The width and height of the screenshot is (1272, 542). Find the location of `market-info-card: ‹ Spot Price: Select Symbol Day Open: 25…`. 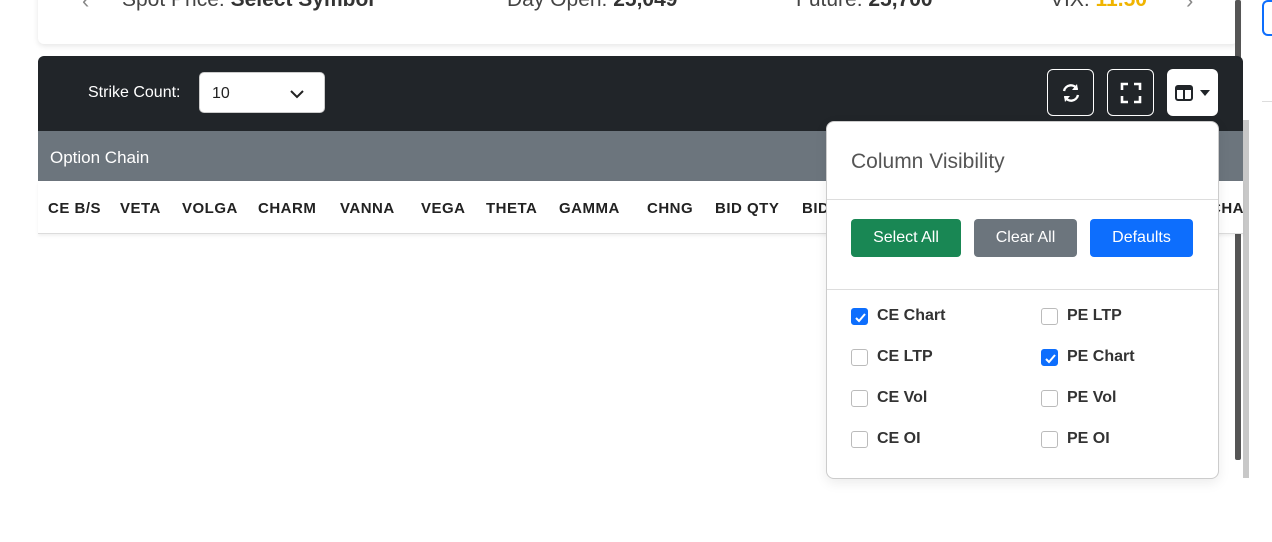

market-info-card: ‹ Spot Price: Select Symbol Day Open: 25… is located at coordinates (638, 22).